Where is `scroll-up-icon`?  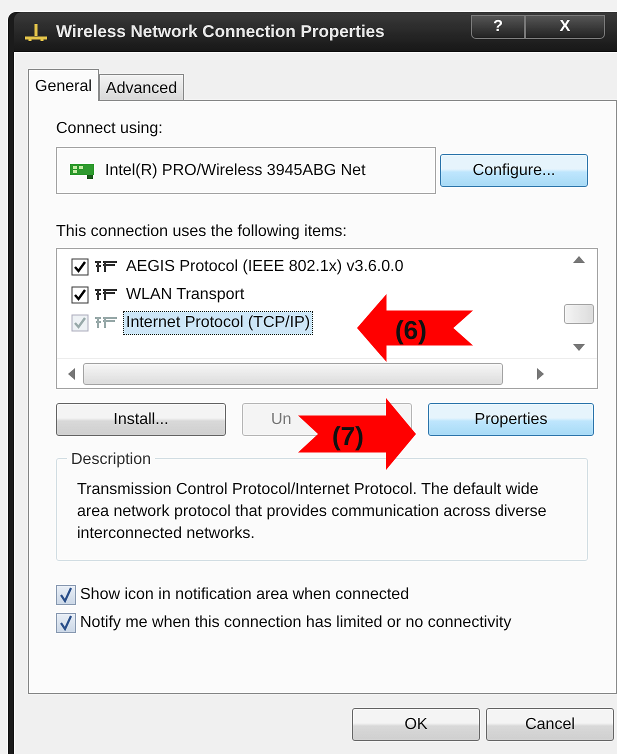 scroll-up-icon is located at coordinates (579, 259).